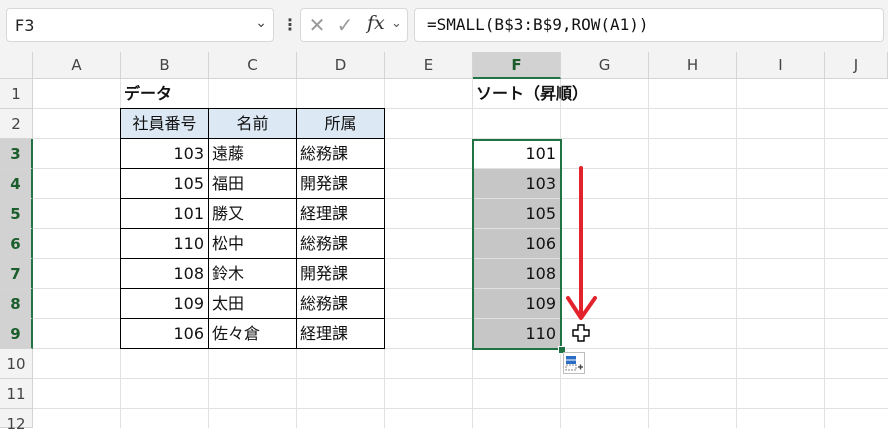 Image resolution: width=888 pixels, height=439 pixels. What do you see at coordinates (181, 94) in the screenshot?
I see `data-title: データ` at bounding box center [181, 94].